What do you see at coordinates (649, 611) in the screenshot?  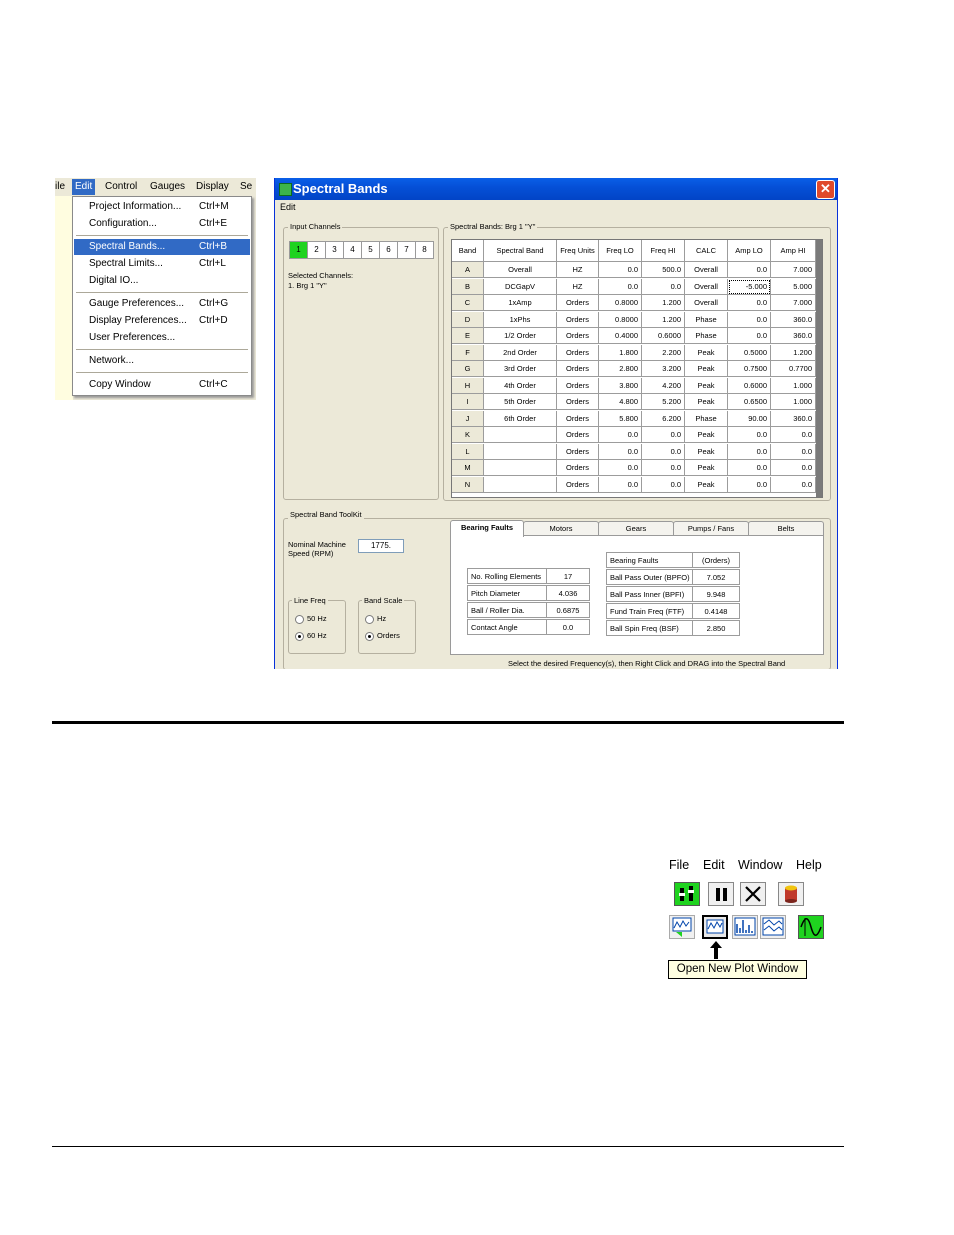 I see `fault-label: Fund Train Freq (FTF)` at bounding box center [649, 611].